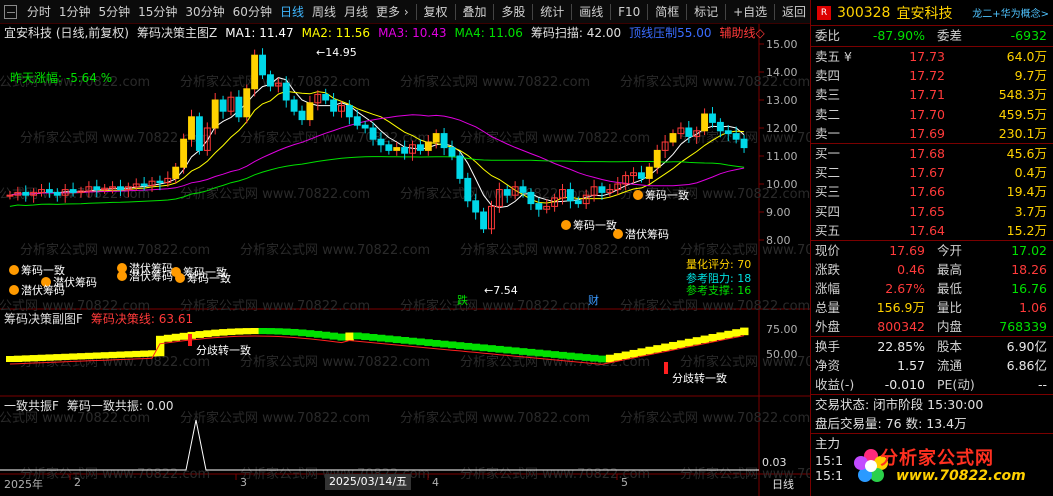  I want to click on draw-line-button: 画线, so click(591, 12).